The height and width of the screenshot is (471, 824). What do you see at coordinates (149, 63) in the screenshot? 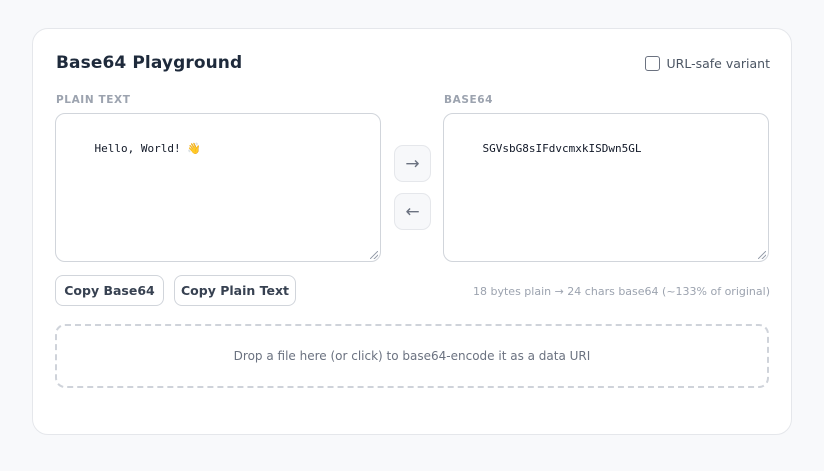
I see `page-title: Base64 Playground` at bounding box center [149, 63].